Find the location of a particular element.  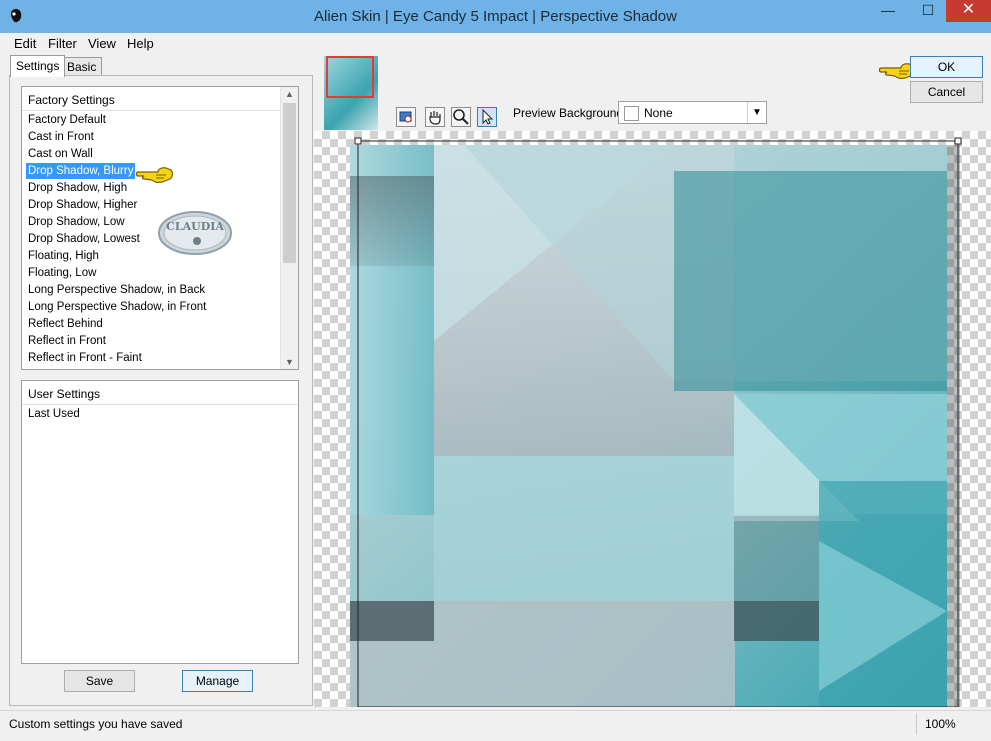

factory-setting-item: Drop Shadow, Lowest is located at coordinates (84, 239).